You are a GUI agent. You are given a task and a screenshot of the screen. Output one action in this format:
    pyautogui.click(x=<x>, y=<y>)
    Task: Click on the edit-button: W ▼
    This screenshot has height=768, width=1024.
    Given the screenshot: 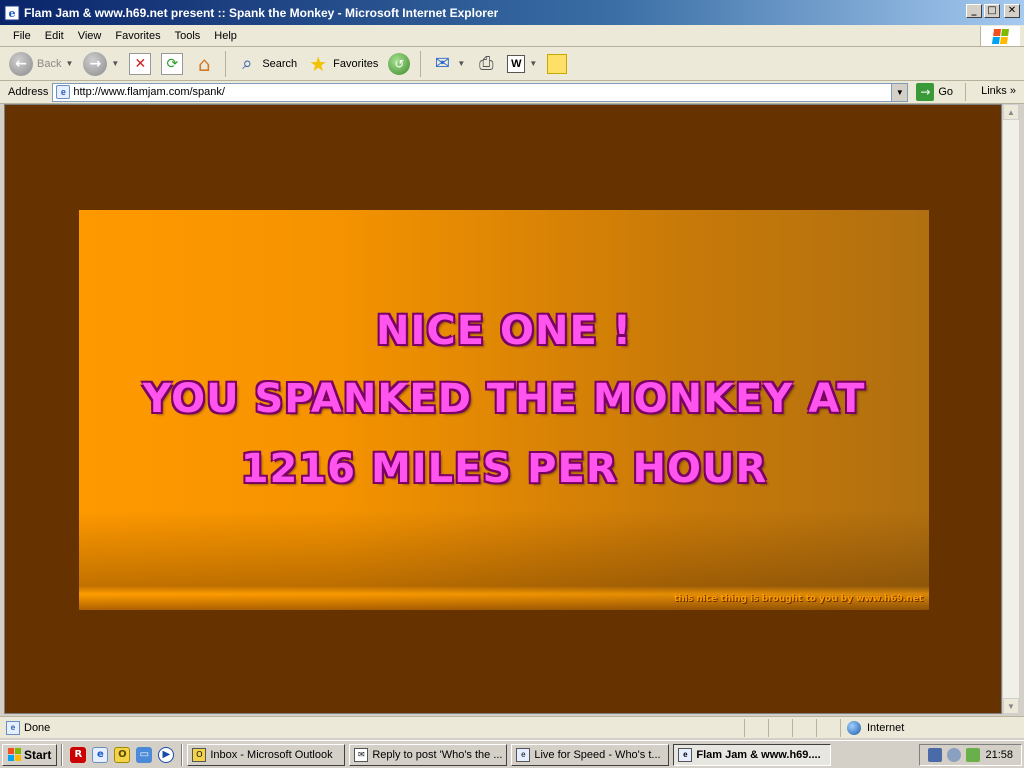 What is the action you would take?
    pyautogui.click(x=522, y=64)
    